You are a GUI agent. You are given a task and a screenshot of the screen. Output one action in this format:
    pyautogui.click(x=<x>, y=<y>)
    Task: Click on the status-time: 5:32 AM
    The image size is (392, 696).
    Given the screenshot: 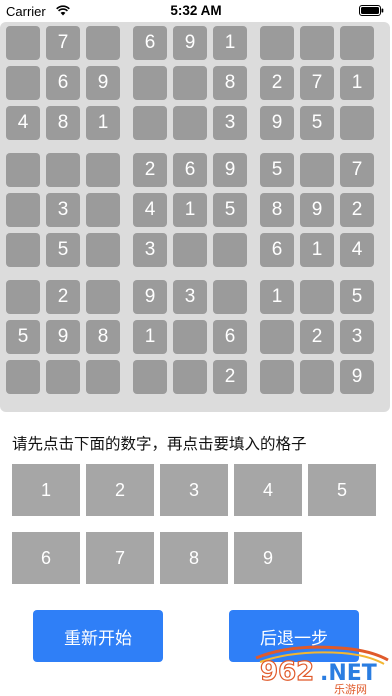 What is the action you would take?
    pyautogui.click(x=196, y=10)
    